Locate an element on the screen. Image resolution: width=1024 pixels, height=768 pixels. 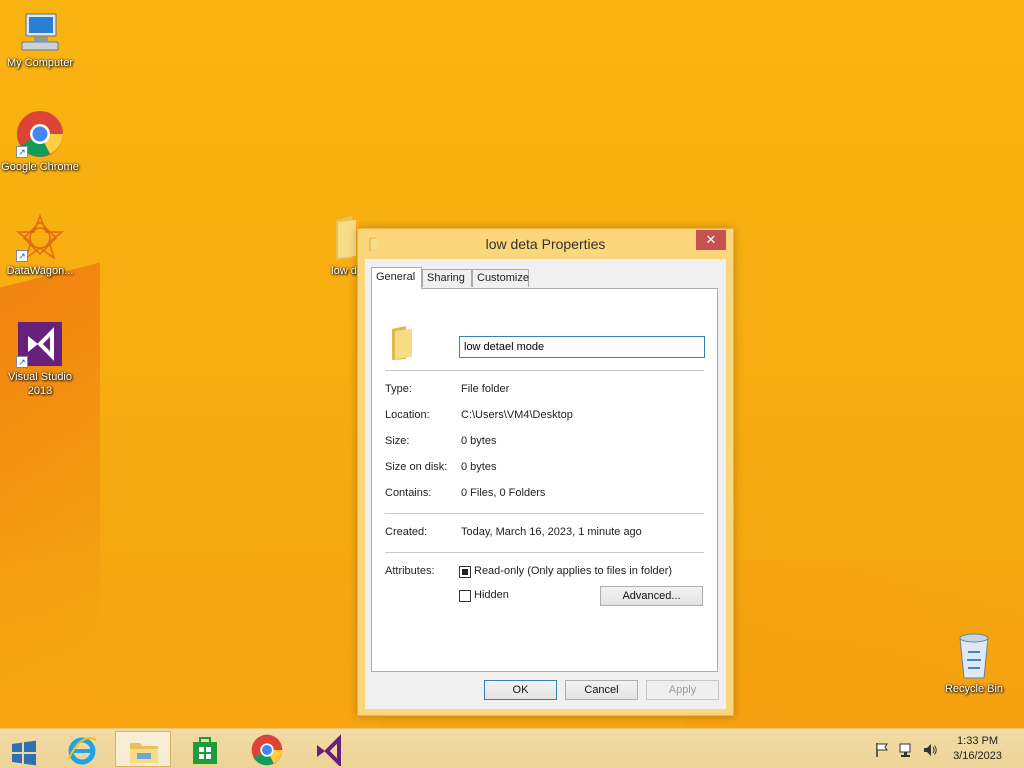
dialog-title: low deta Properties is located at coordinates (545, 244).